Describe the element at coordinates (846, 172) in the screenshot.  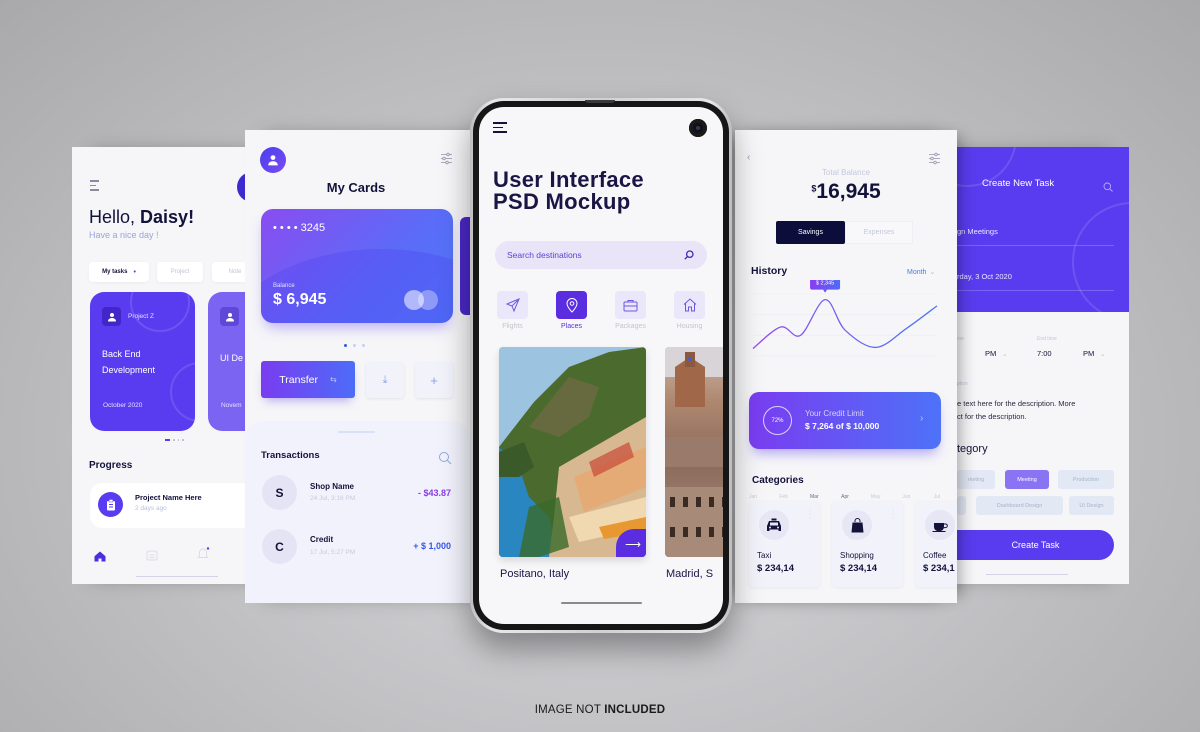
I see `total-balance-label: Total Balance` at that location.